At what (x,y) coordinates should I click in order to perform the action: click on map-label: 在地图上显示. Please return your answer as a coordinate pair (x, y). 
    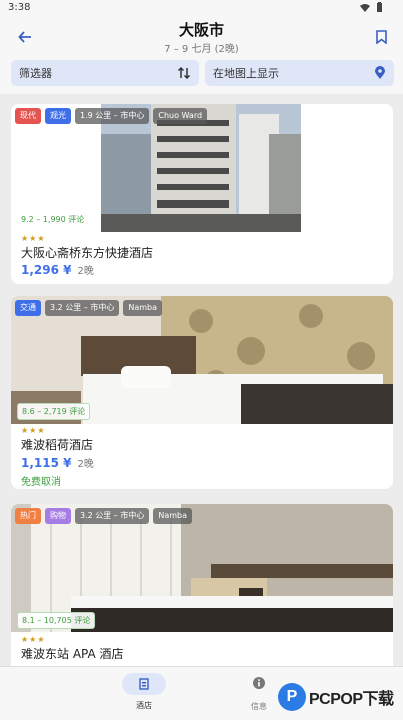
    Looking at the image, I should click on (246, 73).